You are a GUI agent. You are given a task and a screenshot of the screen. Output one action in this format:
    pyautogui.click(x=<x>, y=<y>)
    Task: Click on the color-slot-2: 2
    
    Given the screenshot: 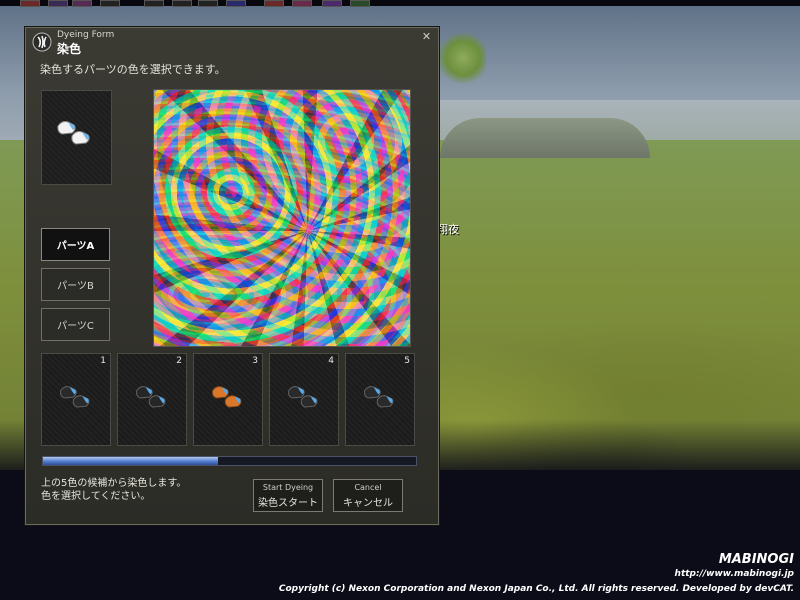 What is the action you would take?
    pyautogui.click(x=152, y=399)
    